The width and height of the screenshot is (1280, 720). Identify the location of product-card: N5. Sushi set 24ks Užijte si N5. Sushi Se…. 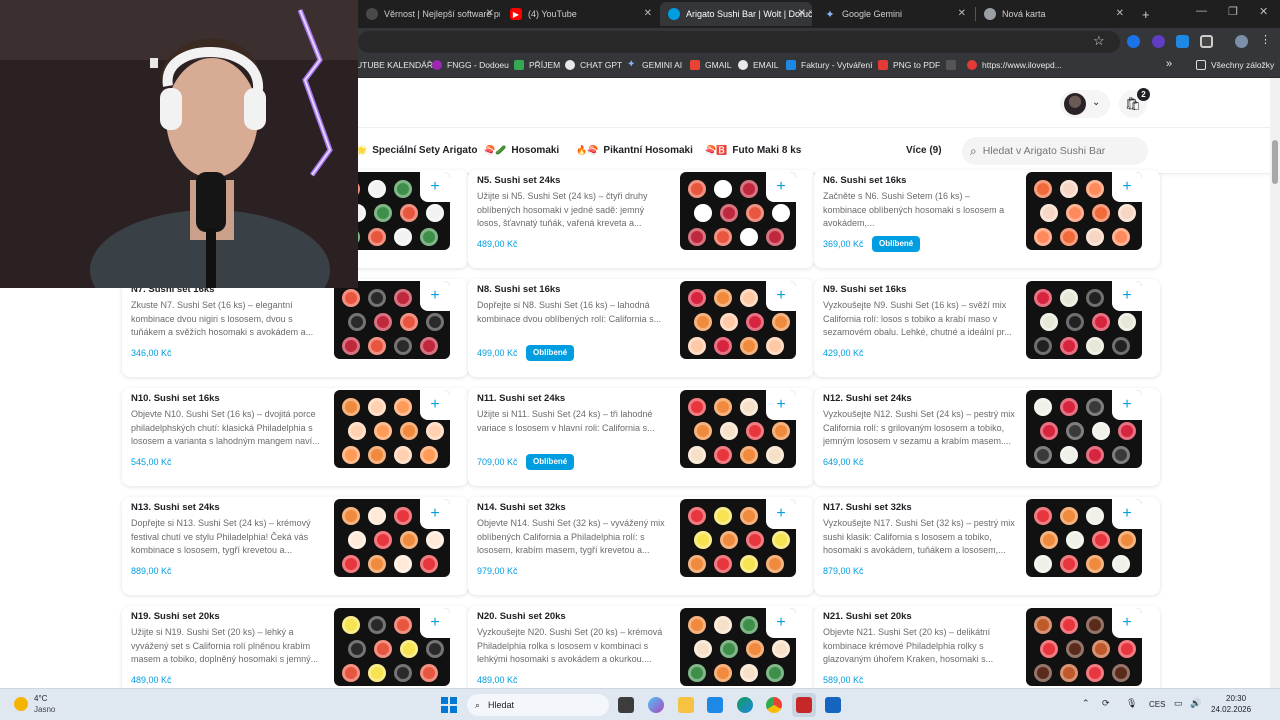
(641, 219).